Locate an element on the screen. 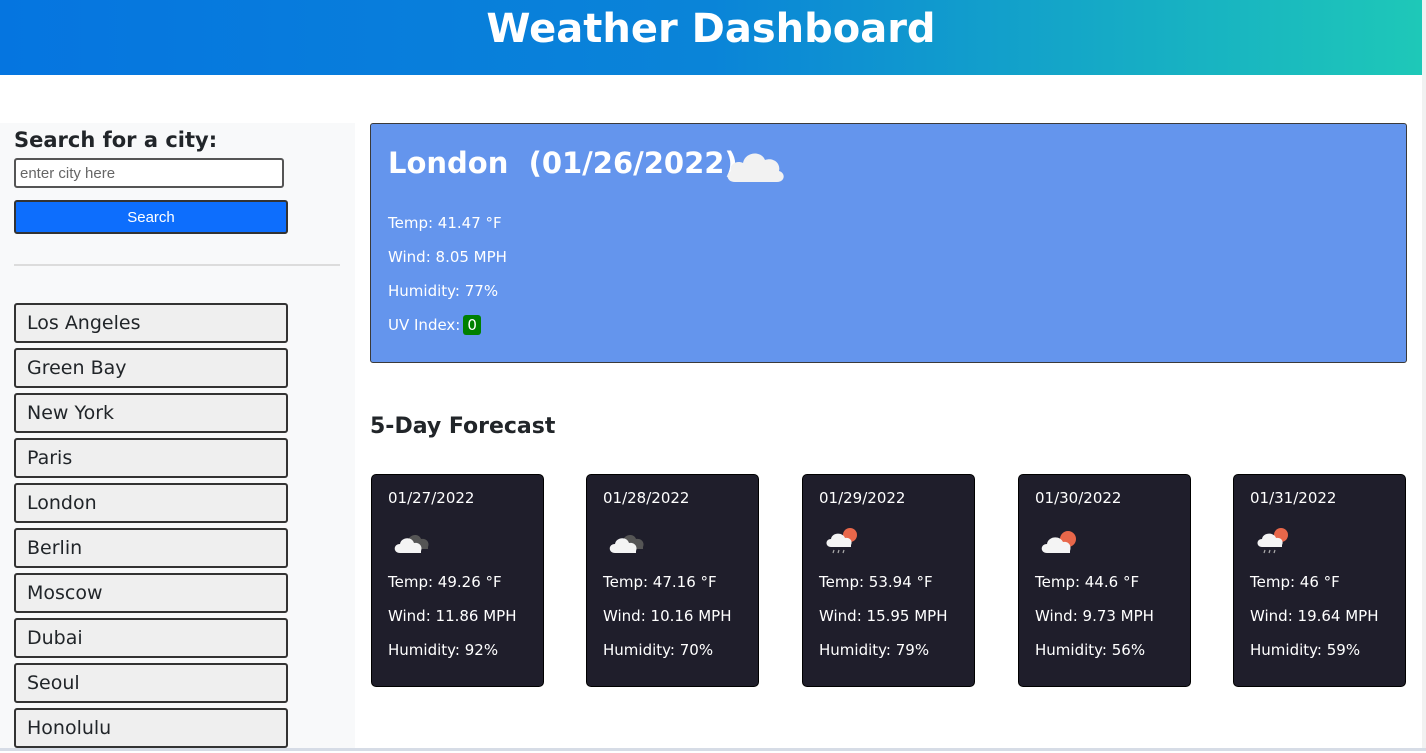 The width and height of the screenshot is (1426, 753). forecast-date: 01/27/2022 is located at coordinates (431, 498).